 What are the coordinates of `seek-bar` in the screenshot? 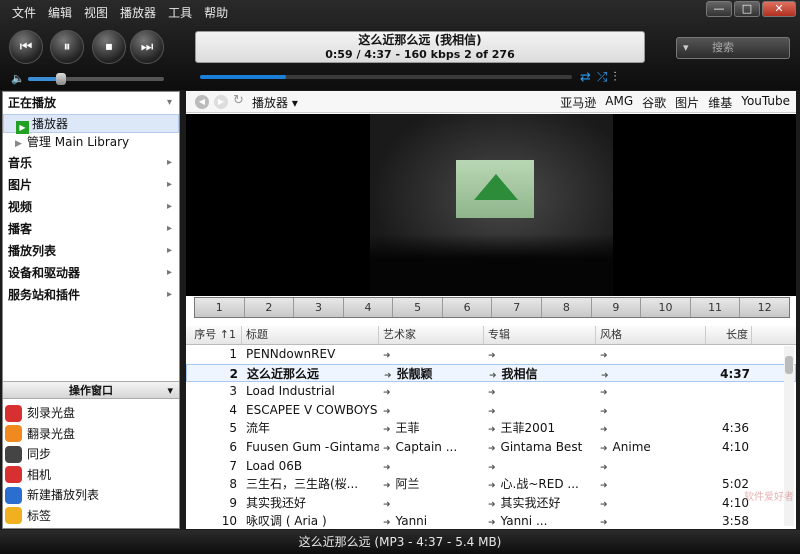 It's located at (386, 77).